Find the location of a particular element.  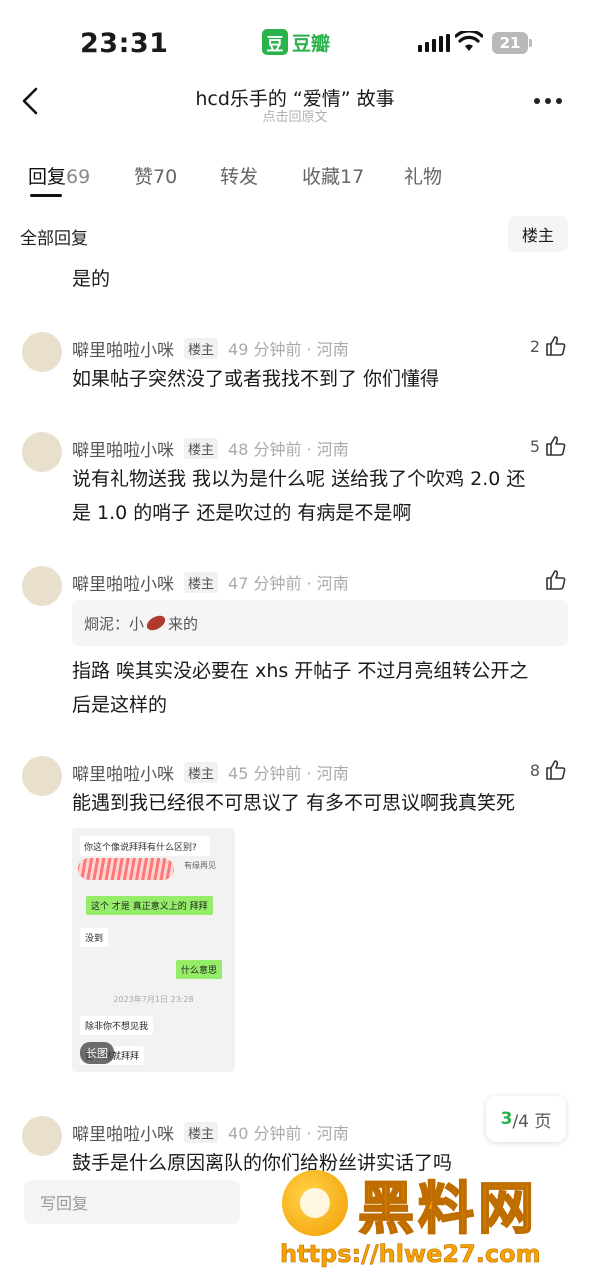

reply-filter-bar: 全部回复 楼主 is located at coordinates (295, 234).